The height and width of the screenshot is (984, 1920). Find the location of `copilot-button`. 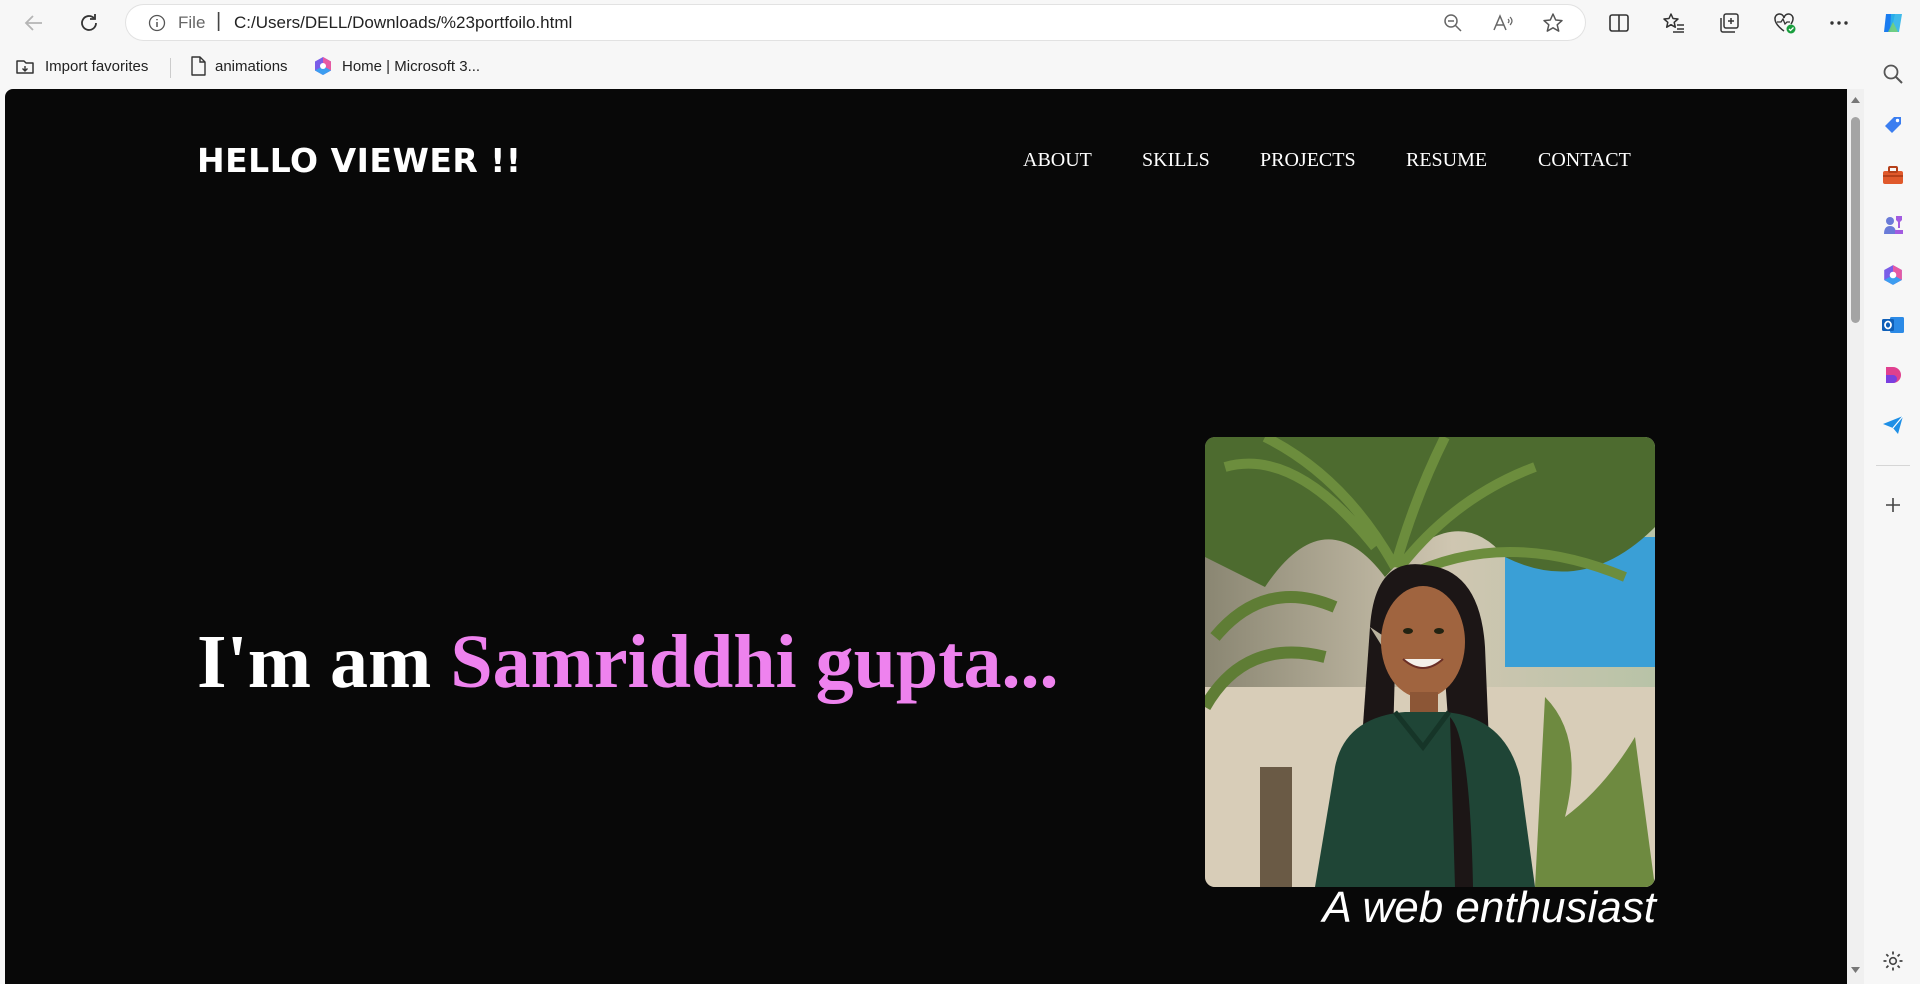

copilot-button is located at coordinates (1893, 23).